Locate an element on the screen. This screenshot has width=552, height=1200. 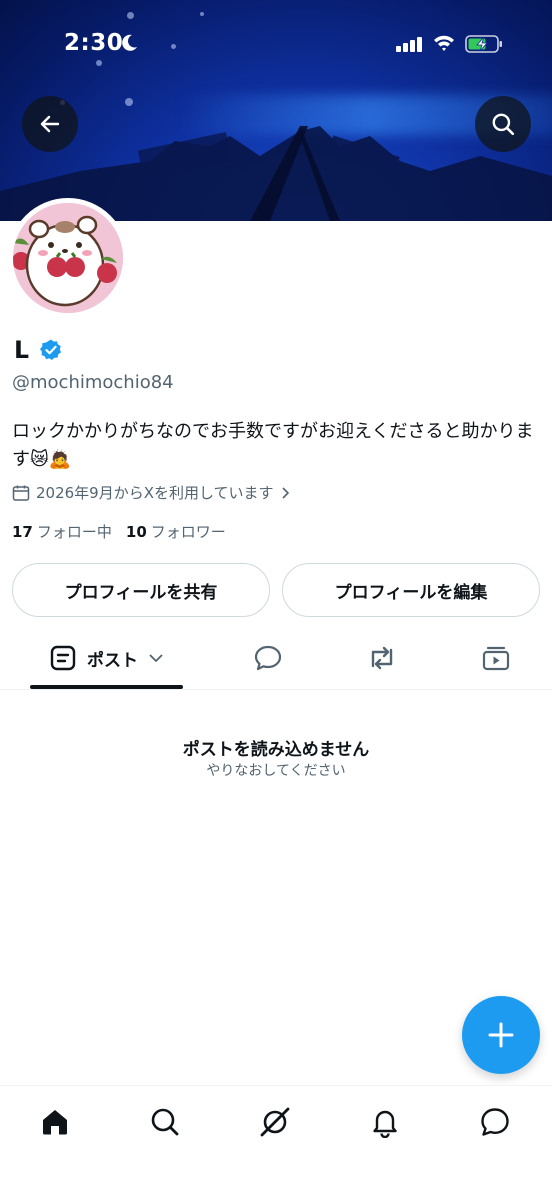
nav-home is located at coordinates (55, 1122).